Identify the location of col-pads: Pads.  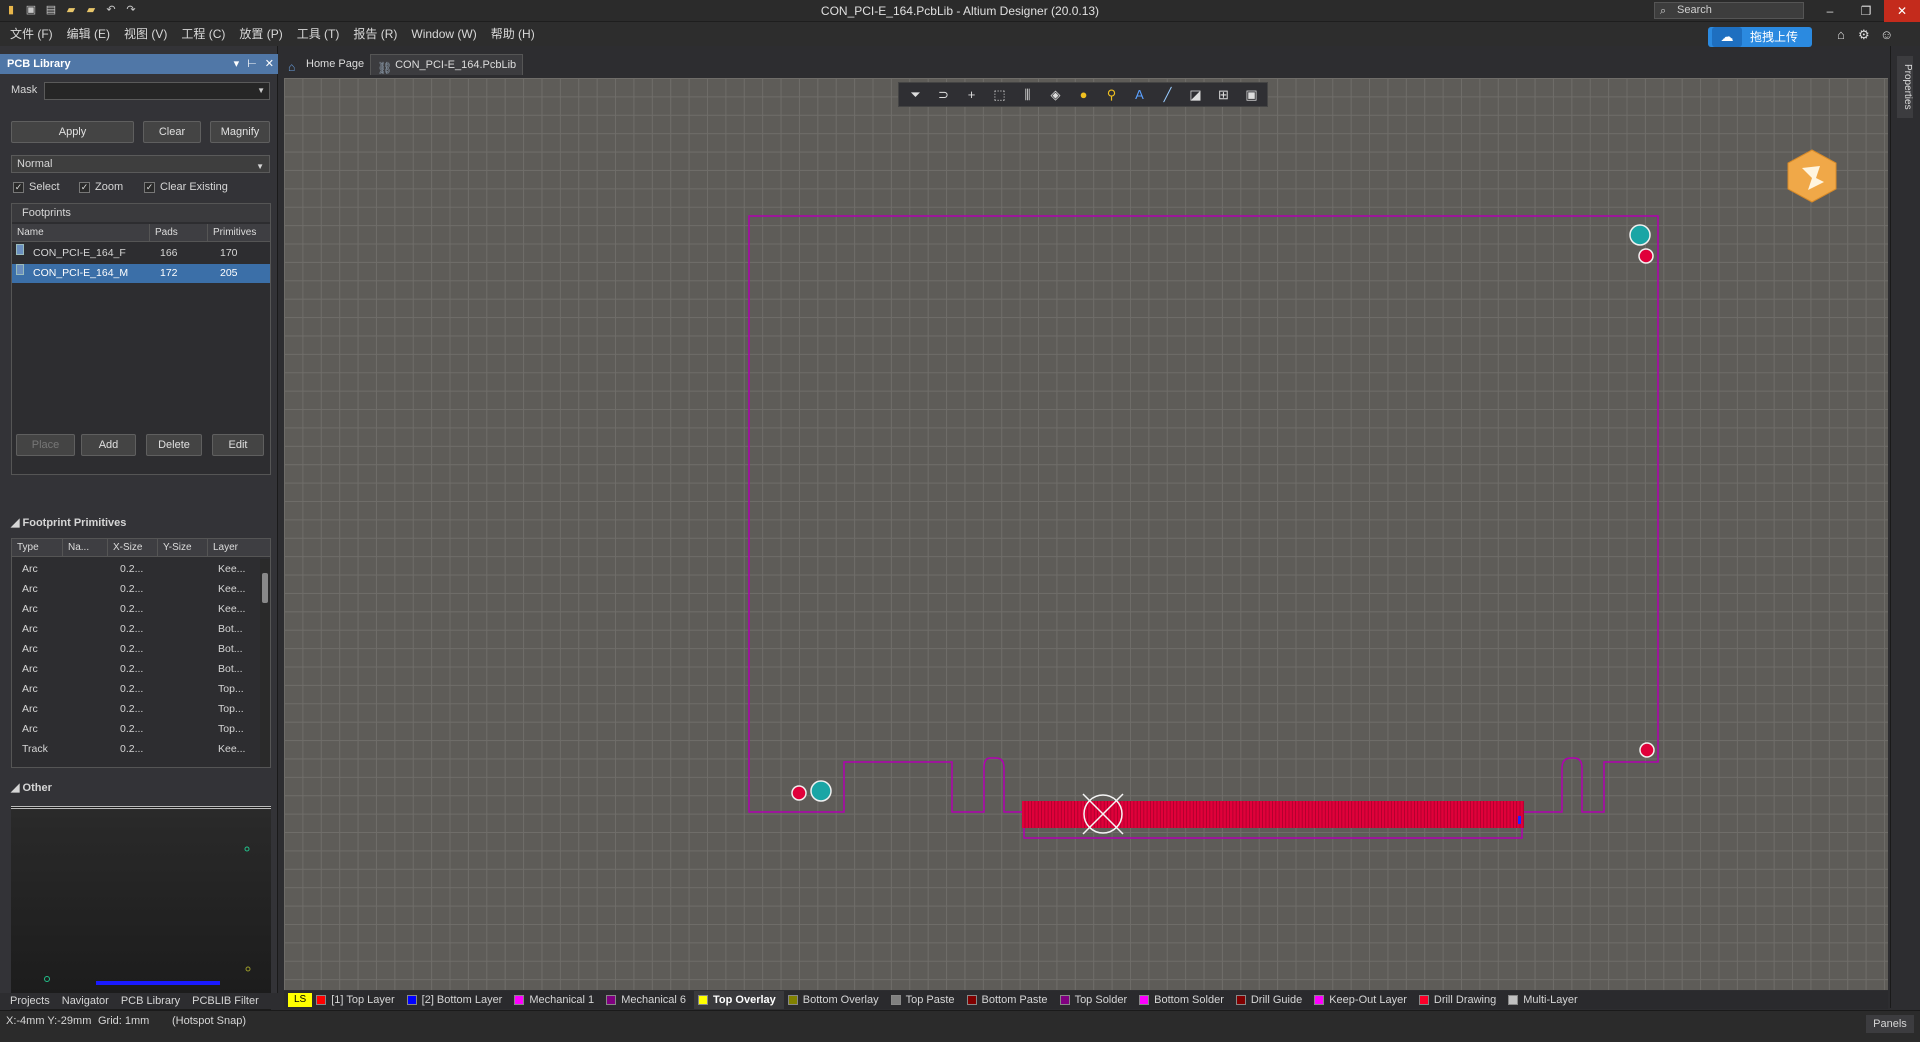
(178, 233).